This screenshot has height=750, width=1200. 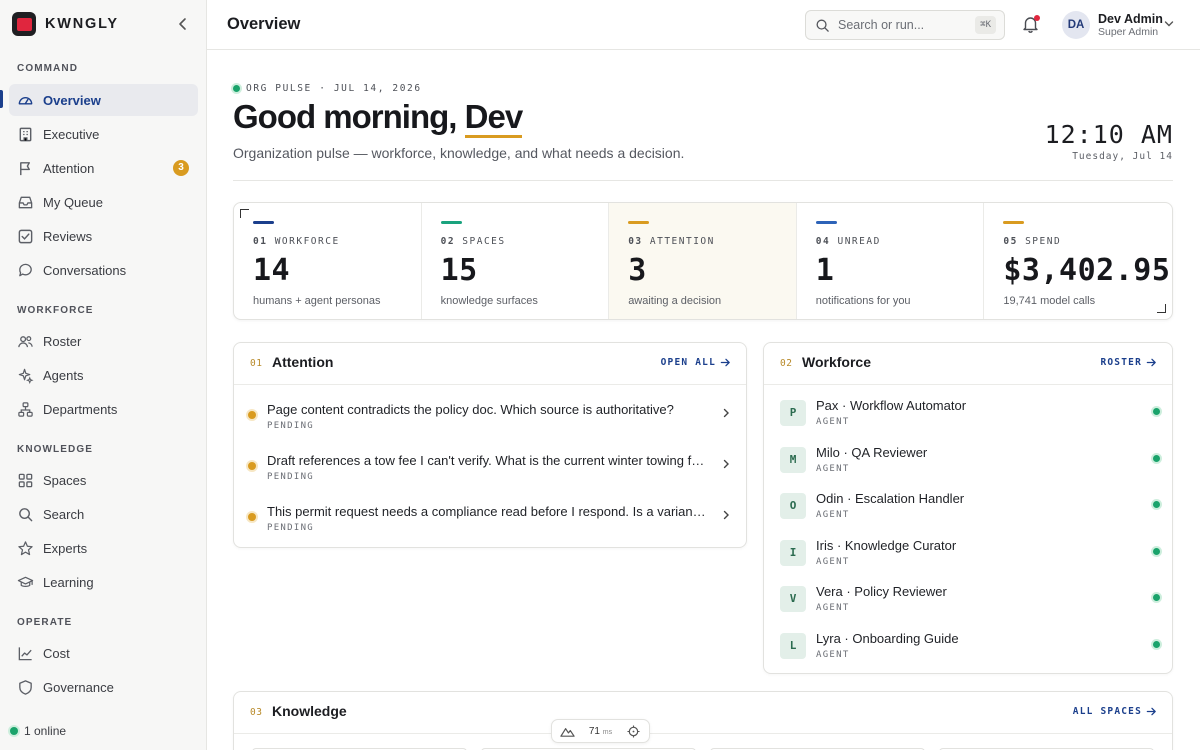 What do you see at coordinates (607, 732) in the screenshot?
I see `latency-unit: ms` at bounding box center [607, 732].